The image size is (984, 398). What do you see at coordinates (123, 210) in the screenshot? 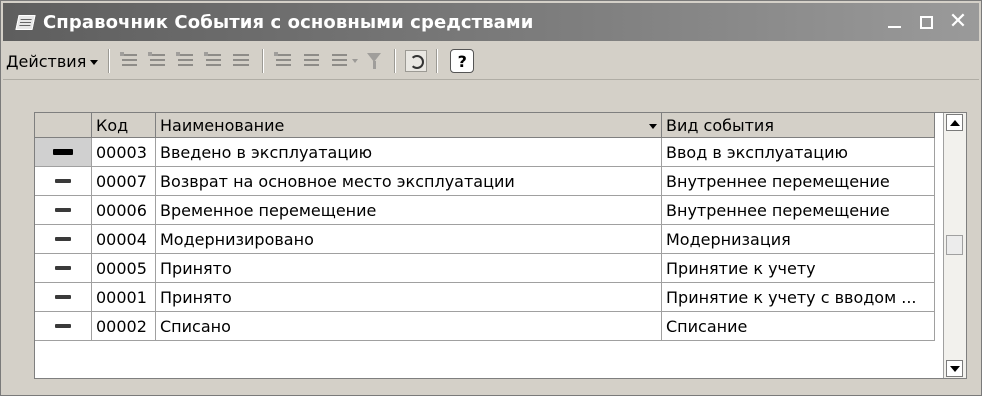
I see `cell-code: 00006` at bounding box center [123, 210].